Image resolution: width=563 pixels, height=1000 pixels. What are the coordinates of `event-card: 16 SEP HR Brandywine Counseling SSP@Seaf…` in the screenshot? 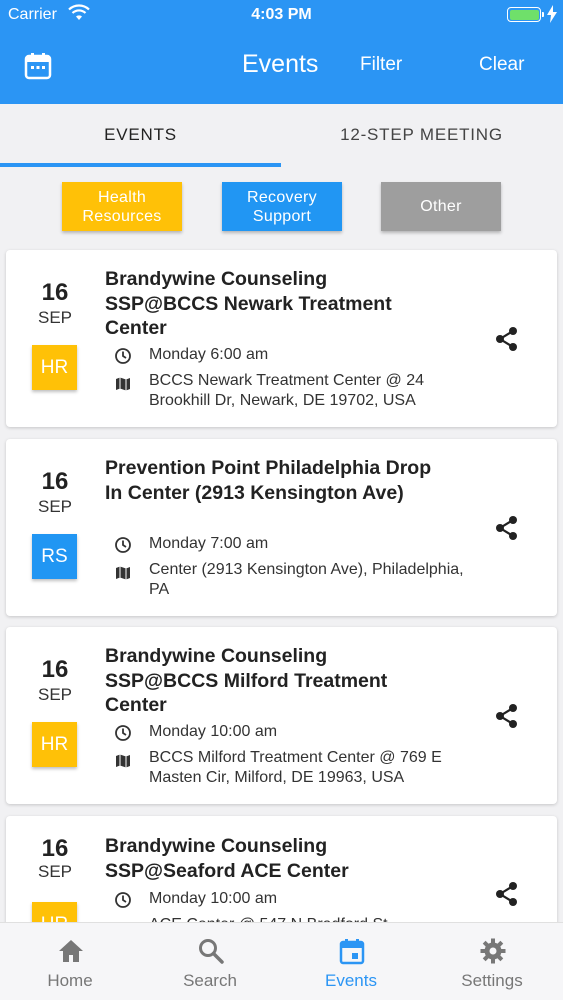 It's located at (281, 876).